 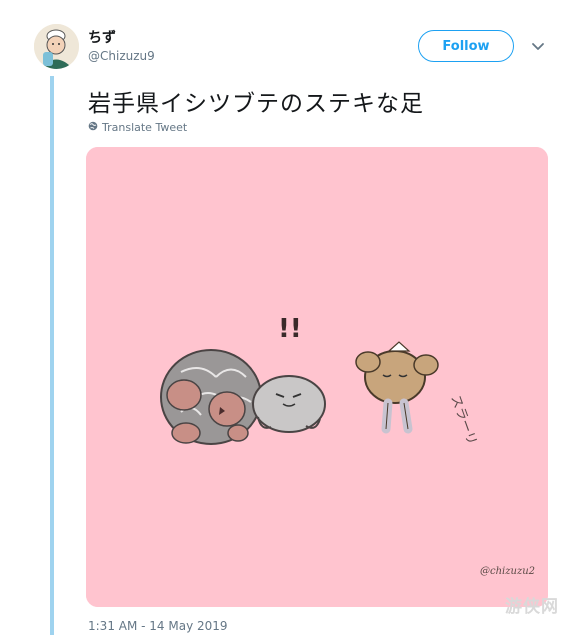 What do you see at coordinates (538, 46) in the screenshot?
I see `chevron-down-icon` at bounding box center [538, 46].